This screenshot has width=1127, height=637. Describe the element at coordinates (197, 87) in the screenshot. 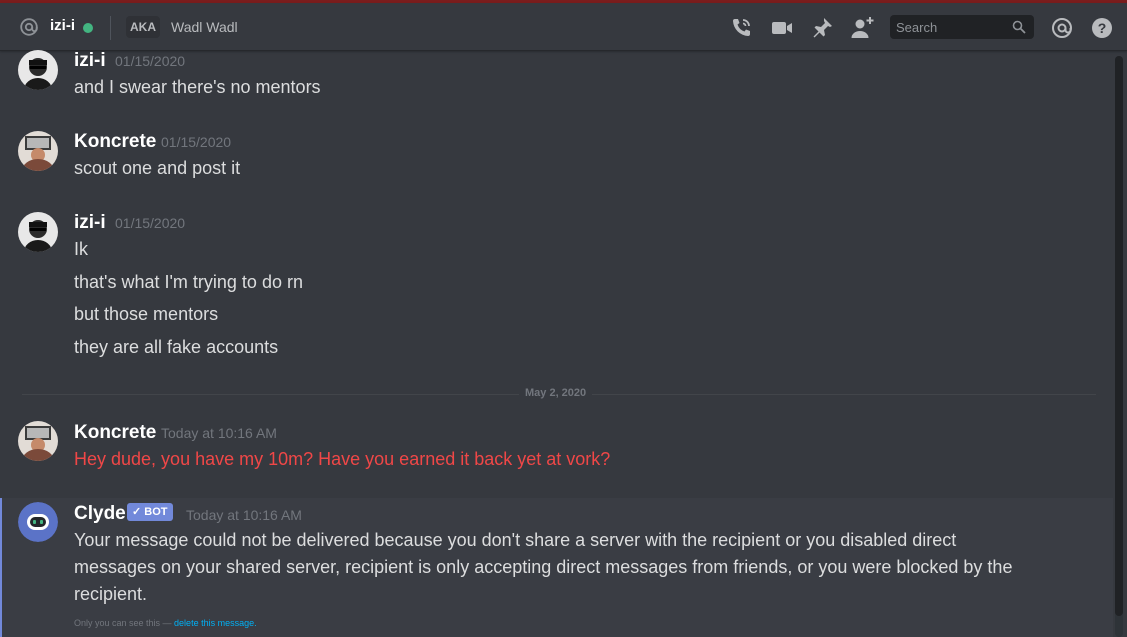

I see `message-text: and I swear there's no mentors` at that location.